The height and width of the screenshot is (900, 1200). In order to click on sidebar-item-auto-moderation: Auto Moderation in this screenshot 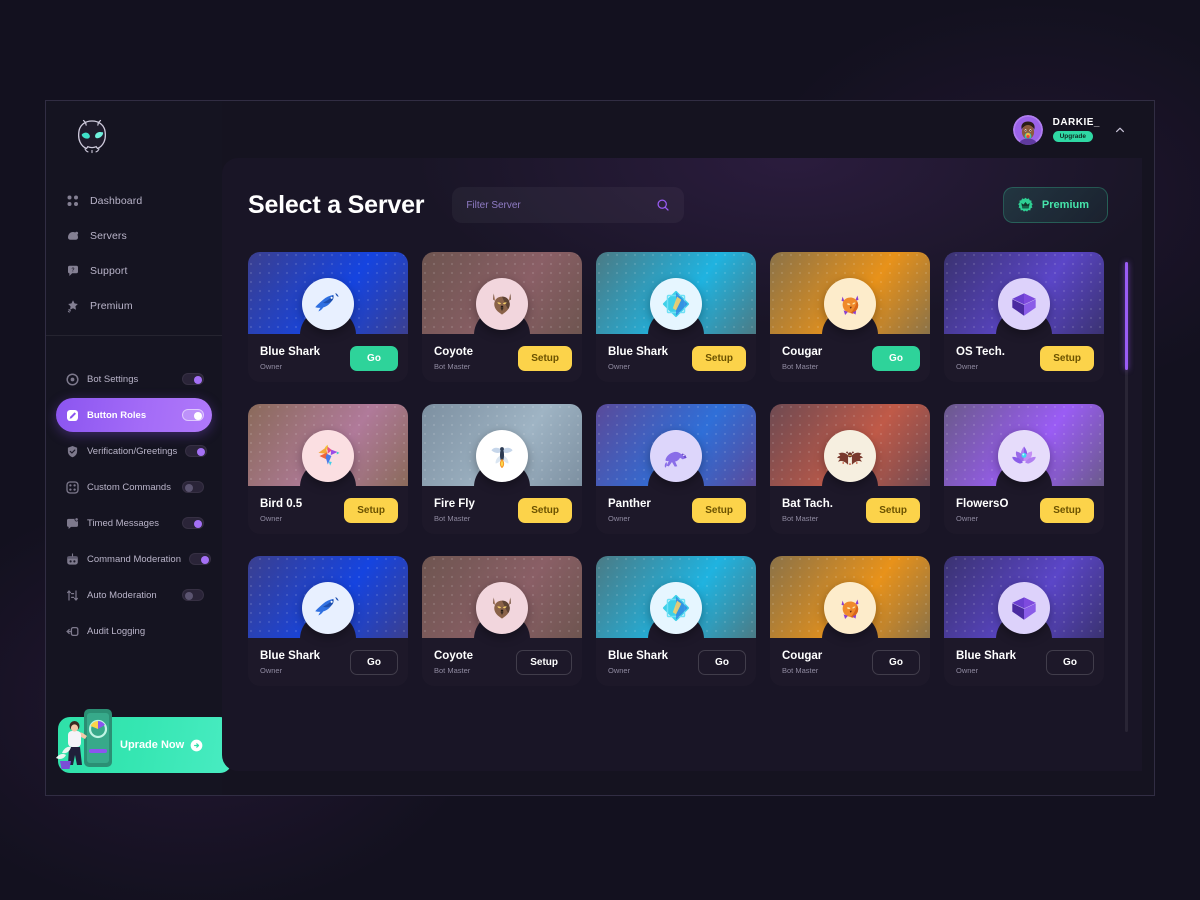, I will do `click(134, 595)`.